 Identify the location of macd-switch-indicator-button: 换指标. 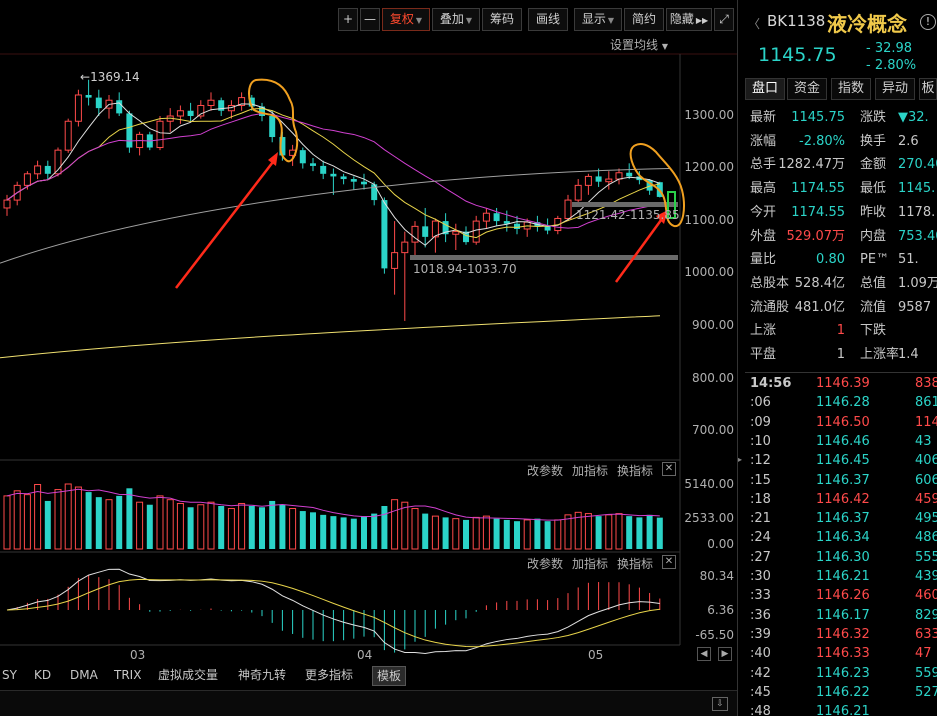
(635, 563).